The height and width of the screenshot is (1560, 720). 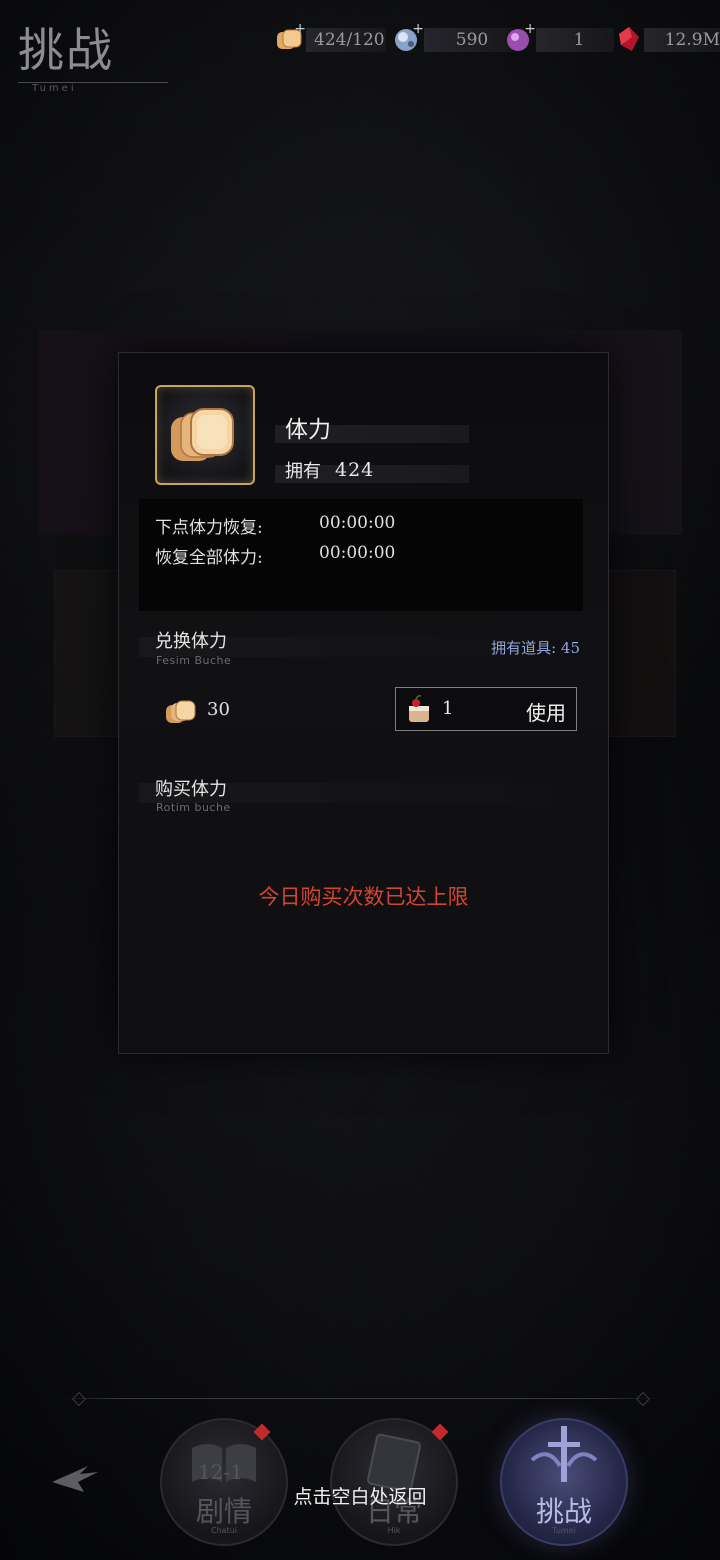 I want to click on exchange-subtitle: Fesim Buche, so click(x=194, y=660).